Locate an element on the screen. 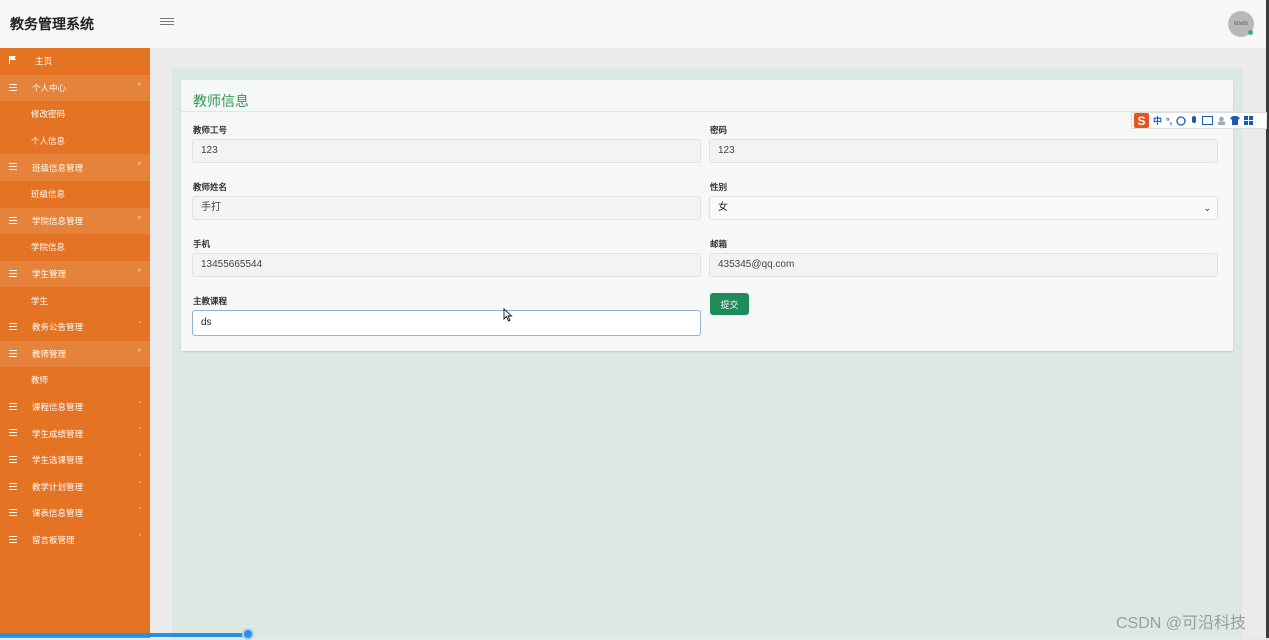  sidebar-subitem: 个人信息 is located at coordinates (75, 141).